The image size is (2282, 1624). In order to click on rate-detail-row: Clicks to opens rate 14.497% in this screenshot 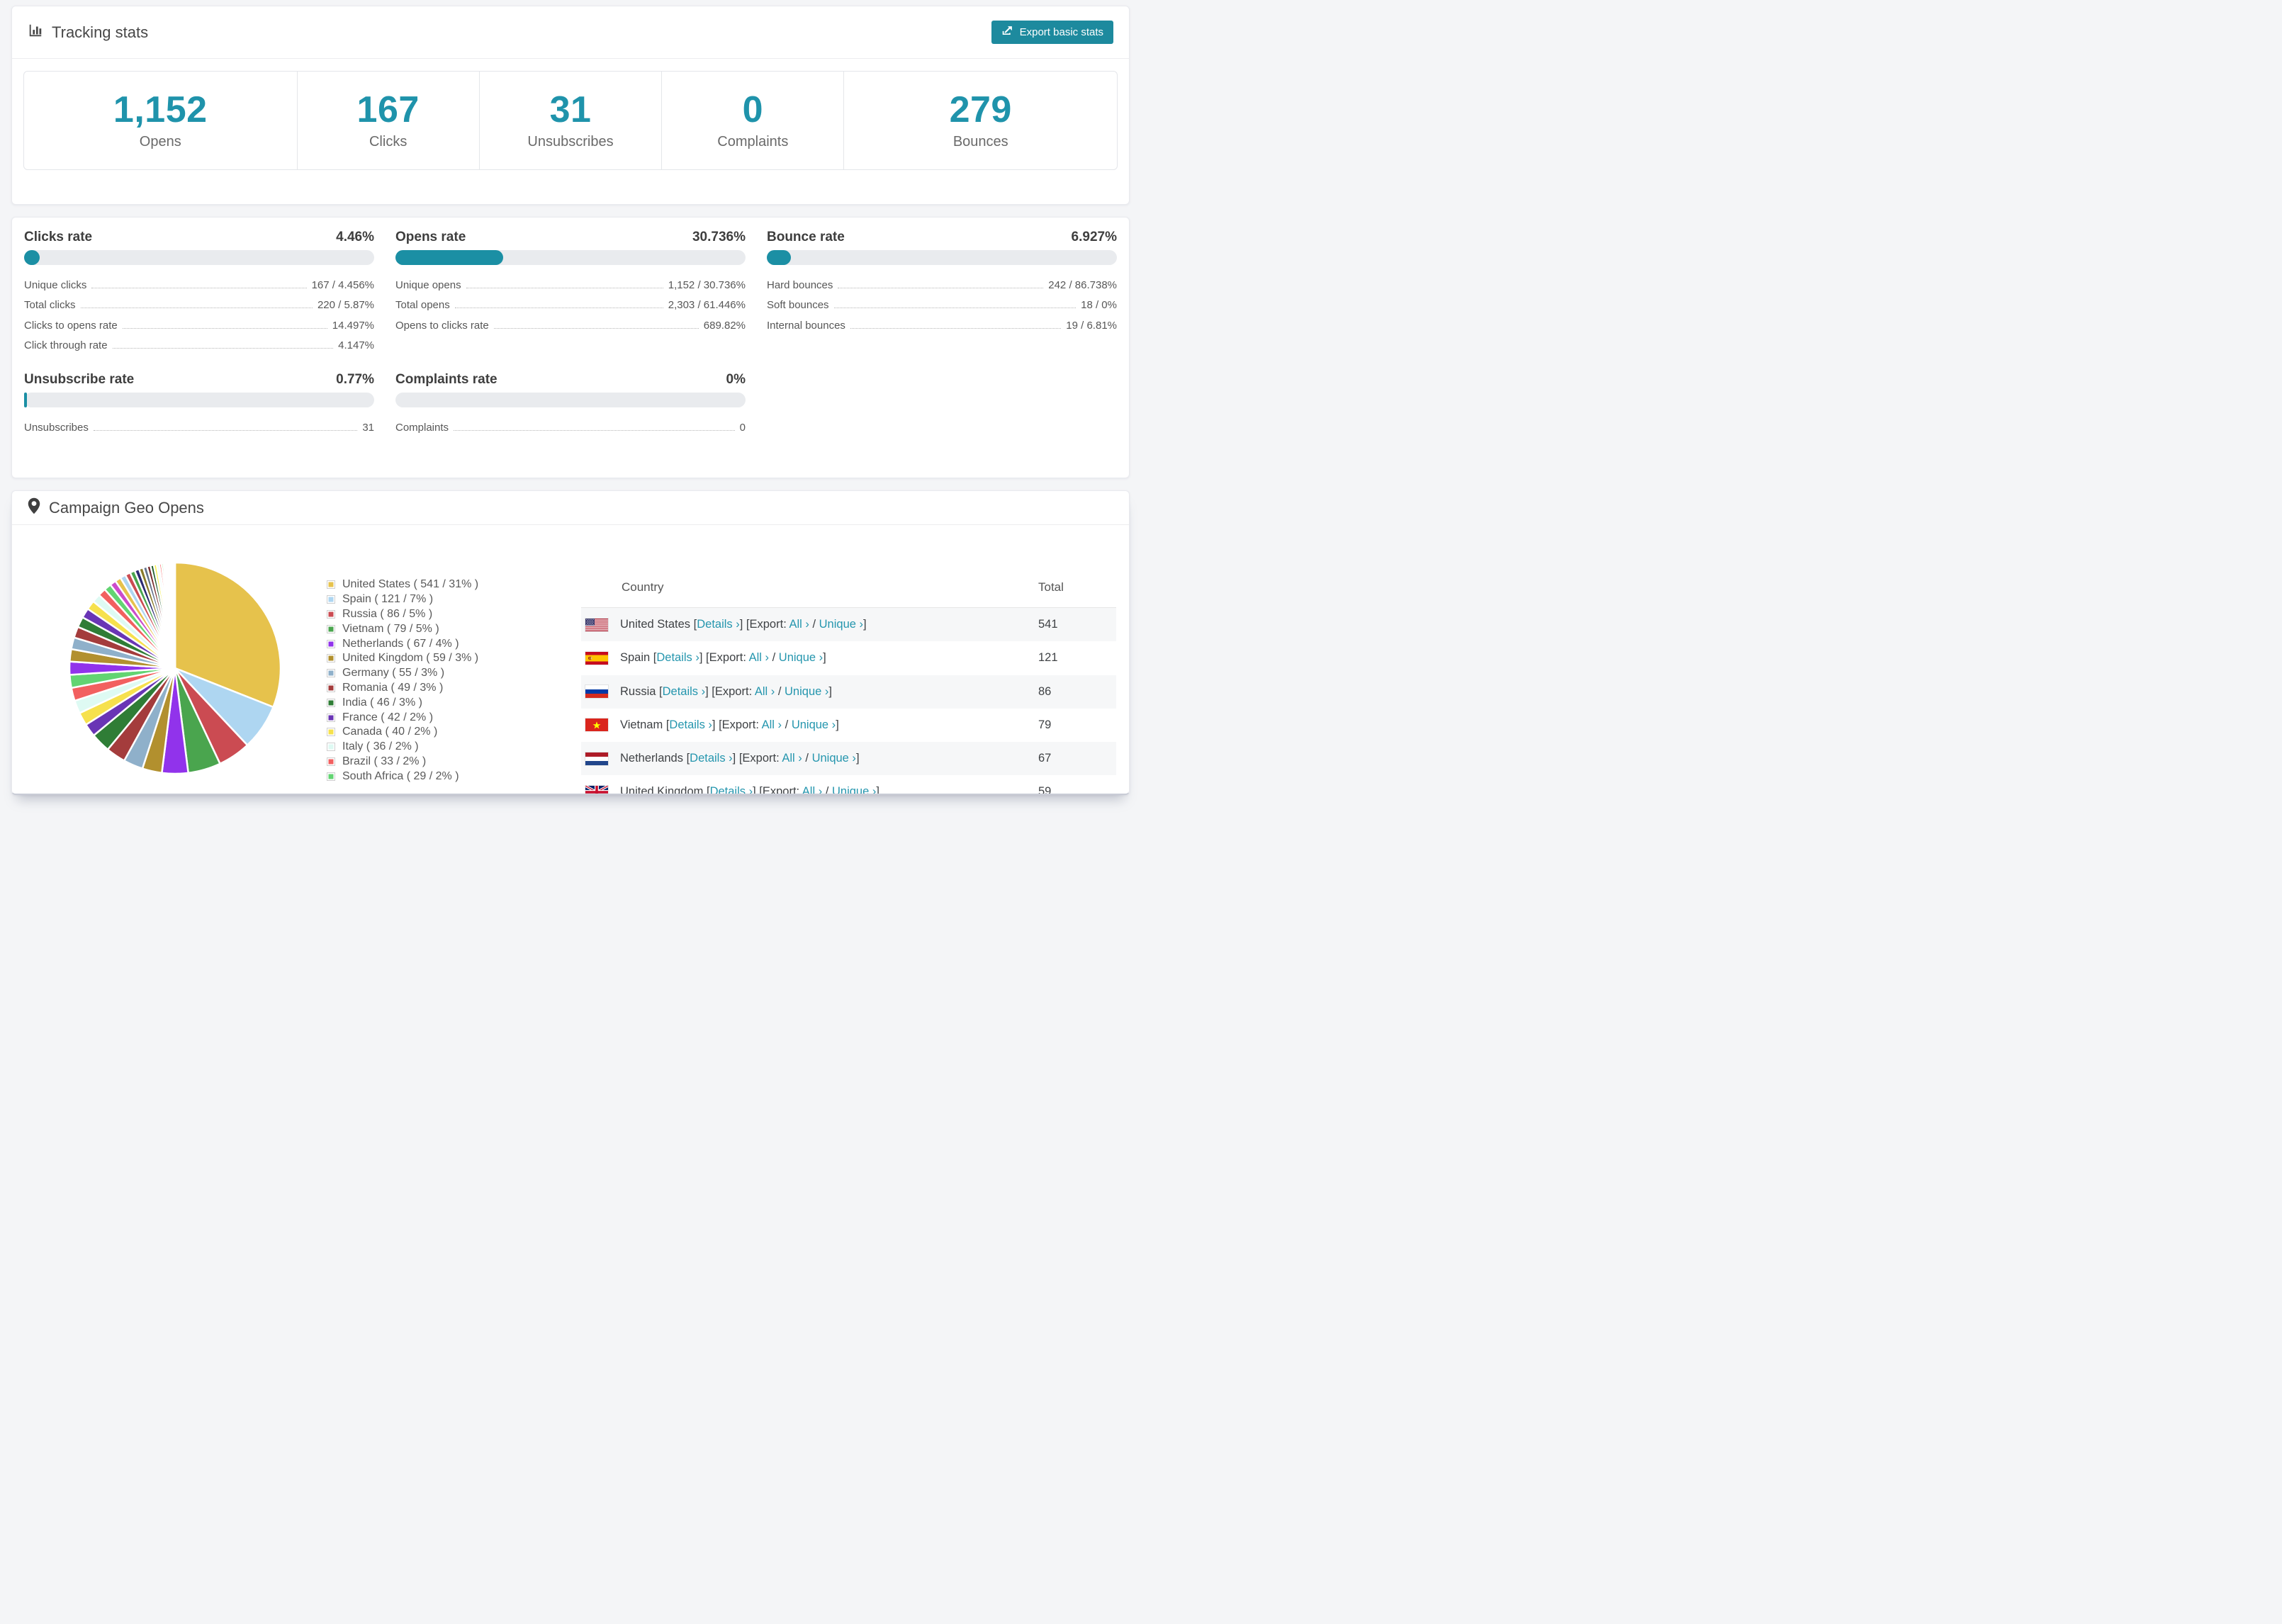, I will do `click(199, 324)`.